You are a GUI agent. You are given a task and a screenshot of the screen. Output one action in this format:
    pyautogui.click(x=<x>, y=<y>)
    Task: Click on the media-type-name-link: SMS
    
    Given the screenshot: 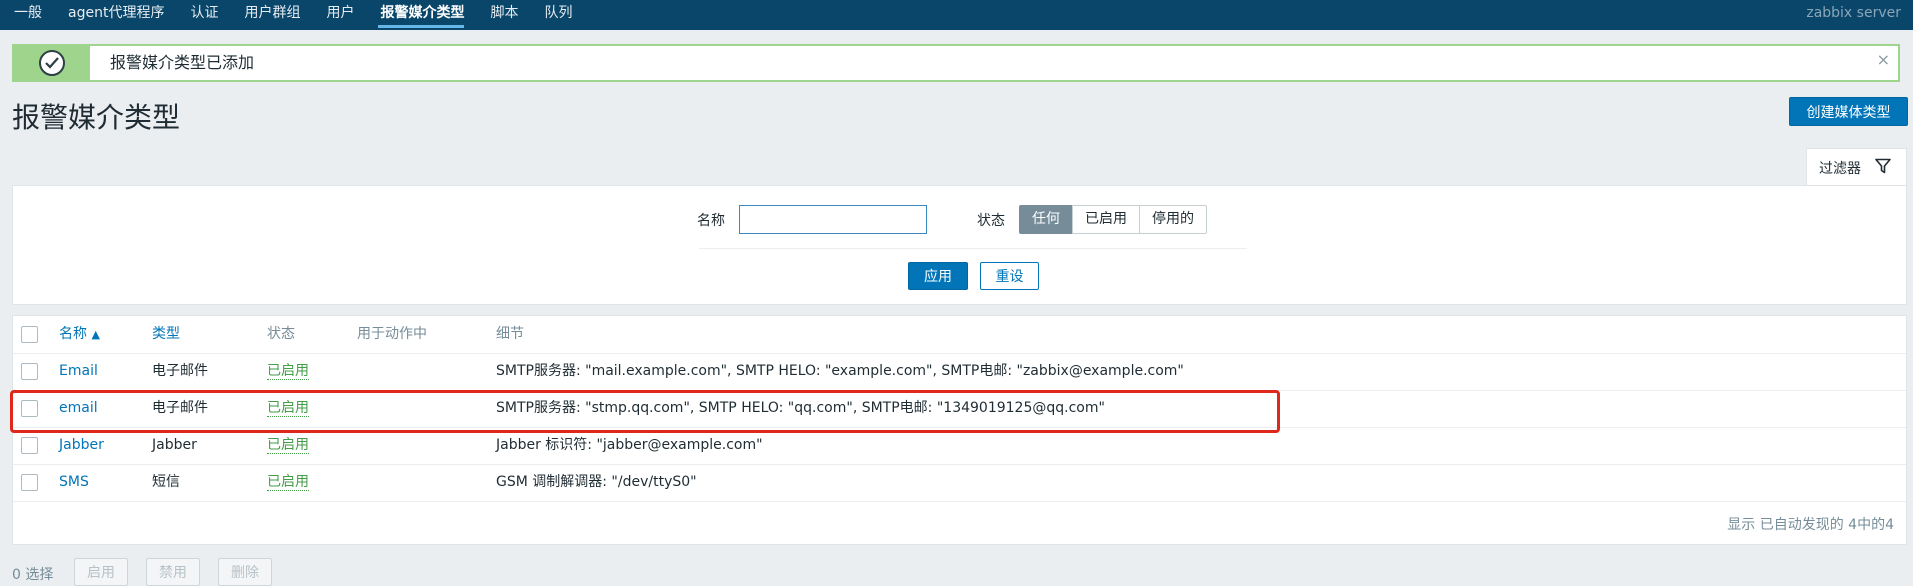 What is the action you would take?
    pyautogui.click(x=74, y=482)
    